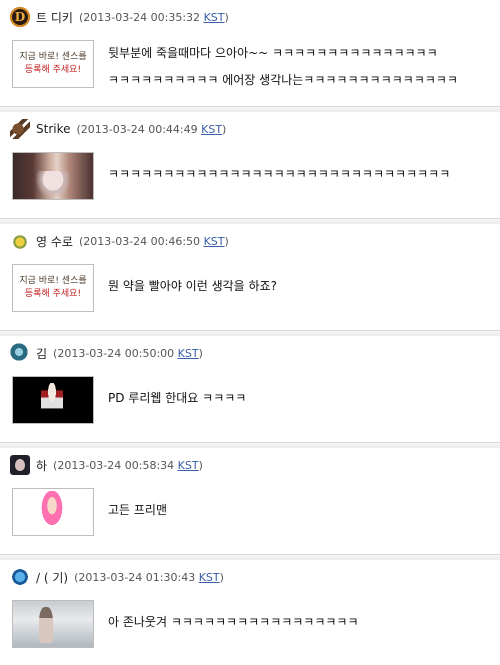 Image resolution: width=500 pixels, height=665 pixels. Describe the element at coordinates (153, 241) in the screenshot. I see `comment-timestamp: (2013-03-24 00:46:50 KST)` at that location.